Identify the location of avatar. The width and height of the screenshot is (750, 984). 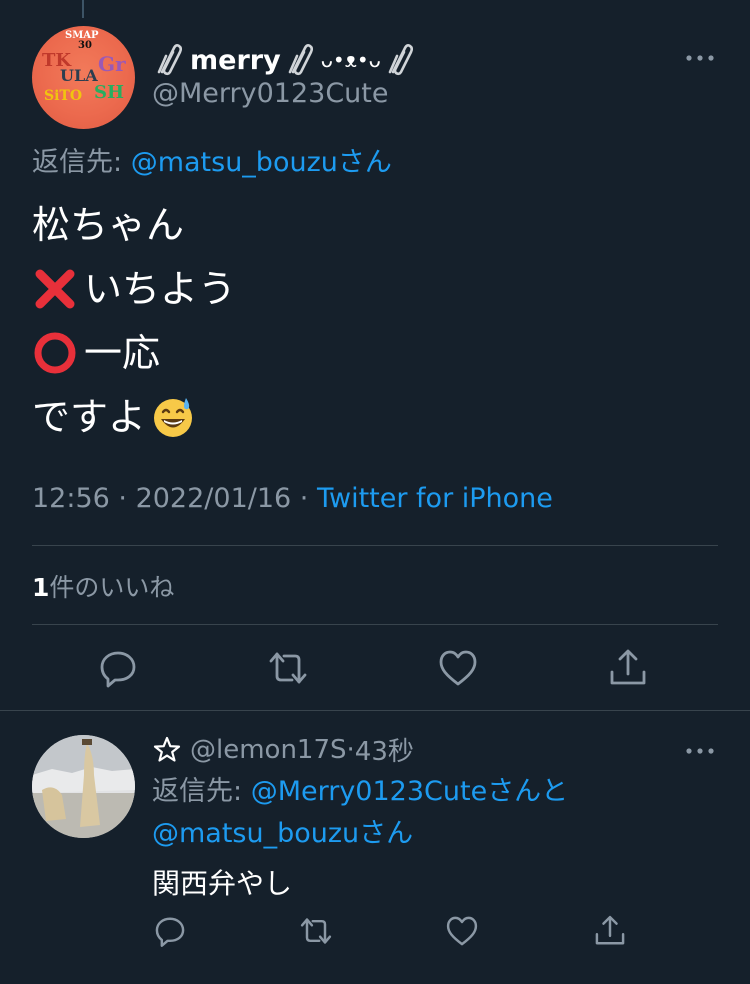
(83, 786).